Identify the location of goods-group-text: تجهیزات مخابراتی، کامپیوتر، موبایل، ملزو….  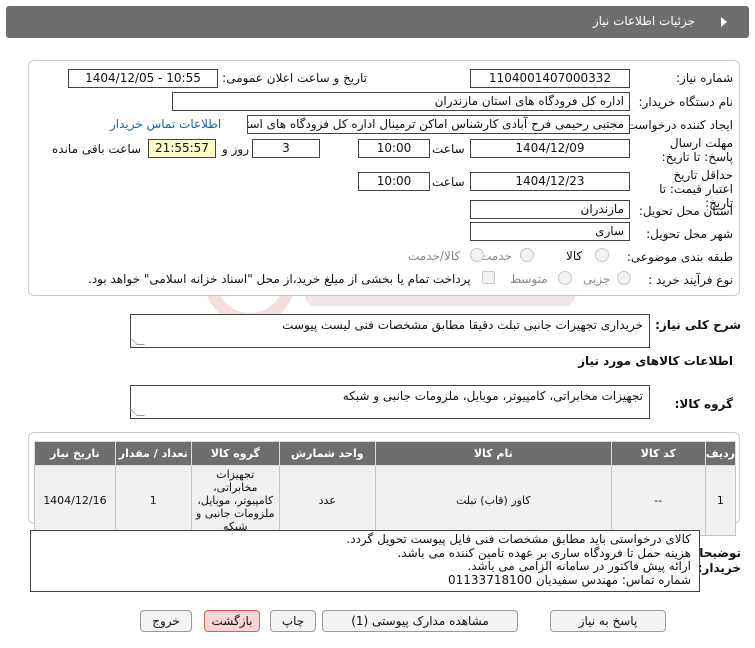
(389, 402).